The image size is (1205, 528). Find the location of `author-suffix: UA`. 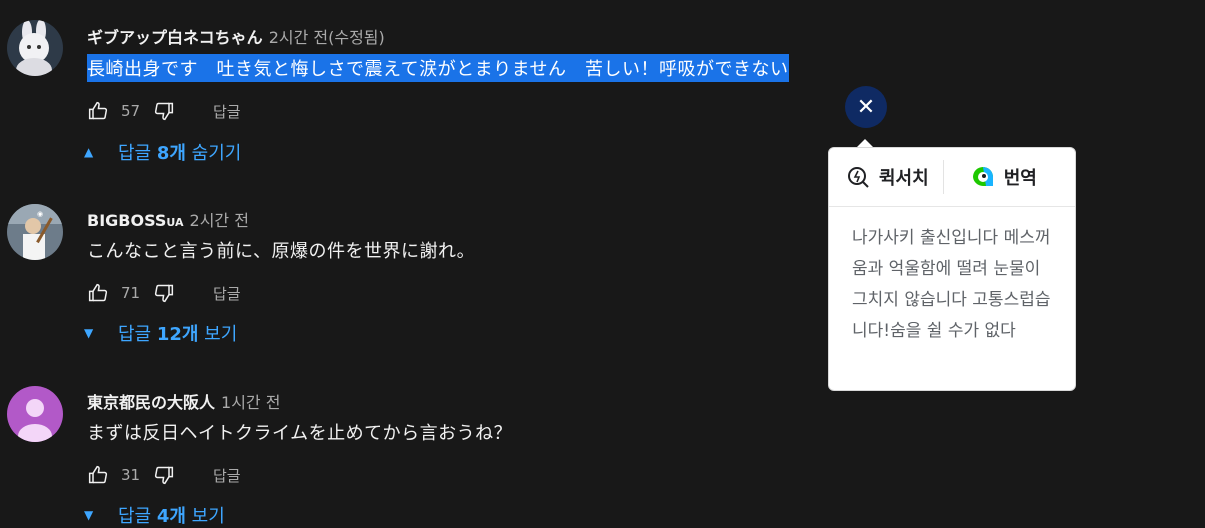

author-suffix: UA is located at coordinates (175, 222).